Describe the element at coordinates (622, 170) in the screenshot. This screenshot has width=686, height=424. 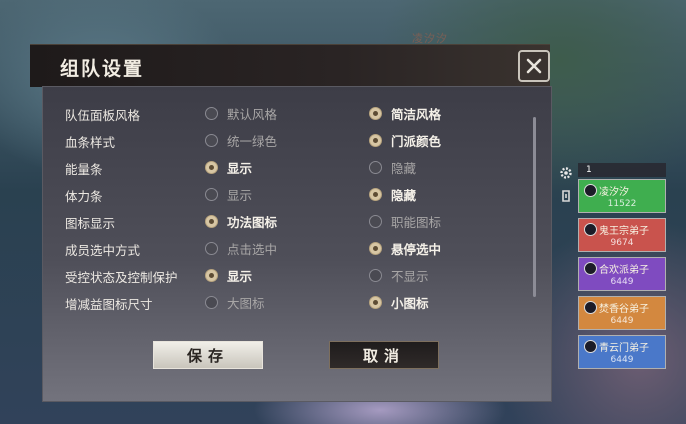
I see `team-header: 1` at that location.